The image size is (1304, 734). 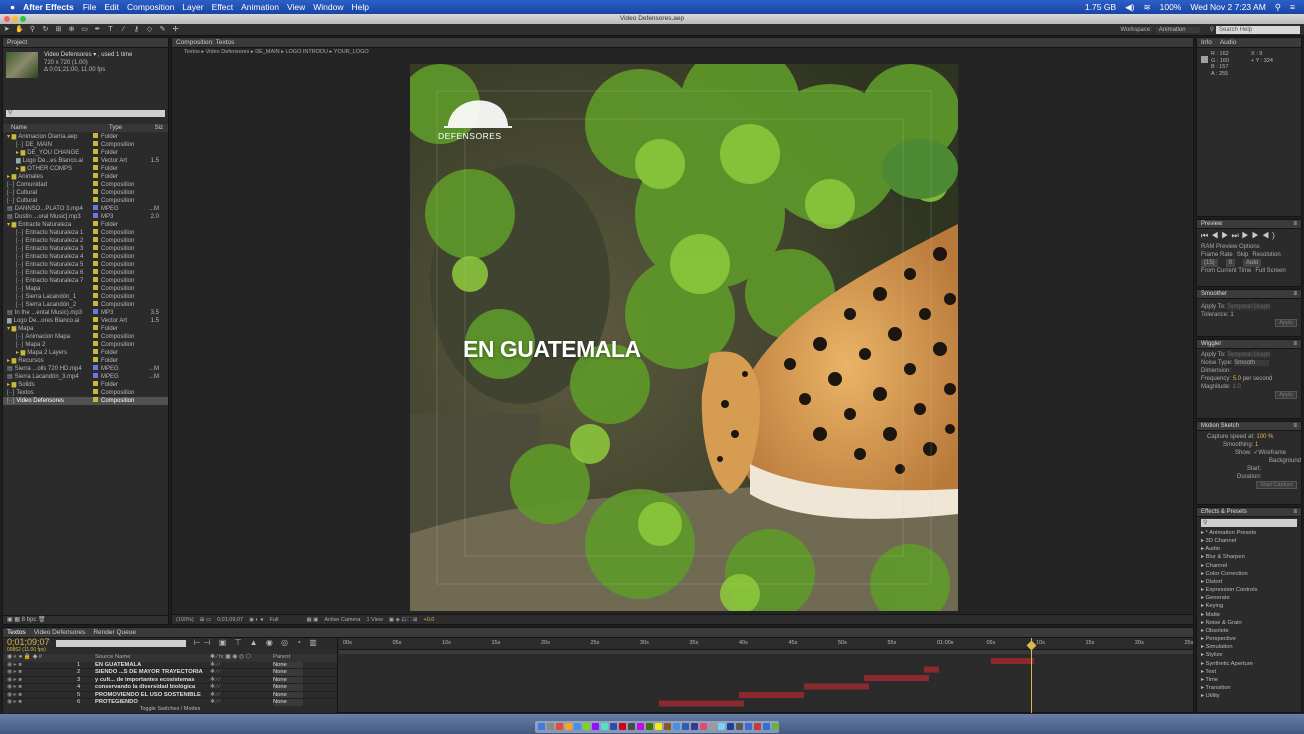 What do you see at coordinates (1249, 688) in the screenshot?
I see `effects-category: ▸ Transition` at bounding box center [1249, 688].